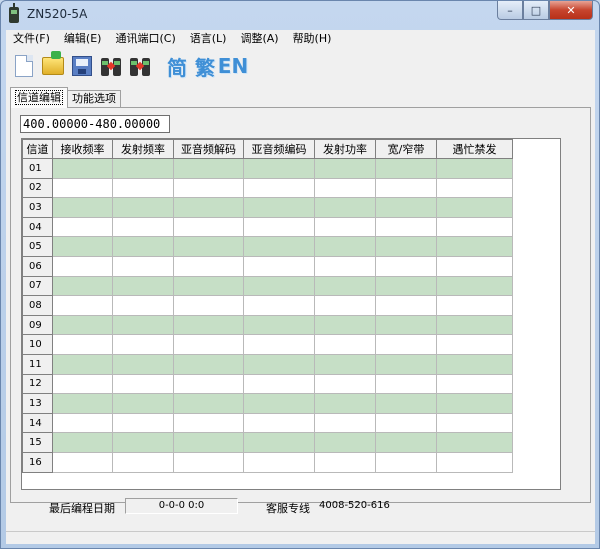 The image size is (600, 549). What do you see at coordinates (37, 149) in the screenshot?
I see `header-channel: 信道` at bounding box center [37, 149].